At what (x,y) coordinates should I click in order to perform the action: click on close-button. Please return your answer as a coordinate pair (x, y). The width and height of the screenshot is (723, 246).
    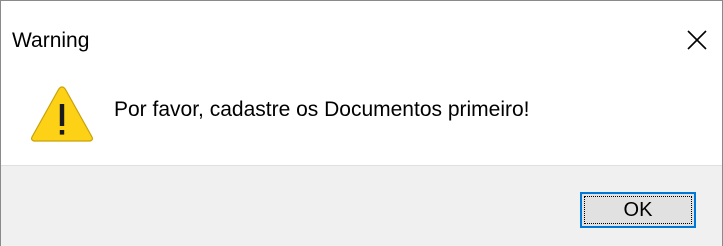
    Looking at the image, I should click on (697, 40).